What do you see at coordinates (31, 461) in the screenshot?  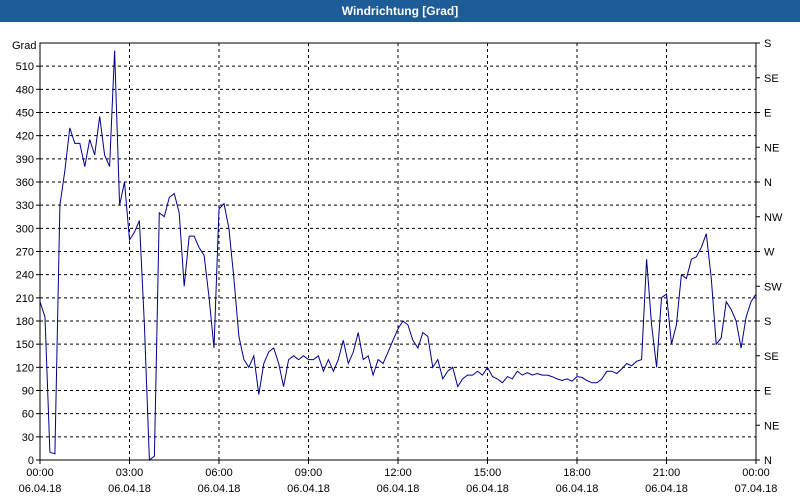 I see `y-tick-label: 0` at bounding box center [31, 461].